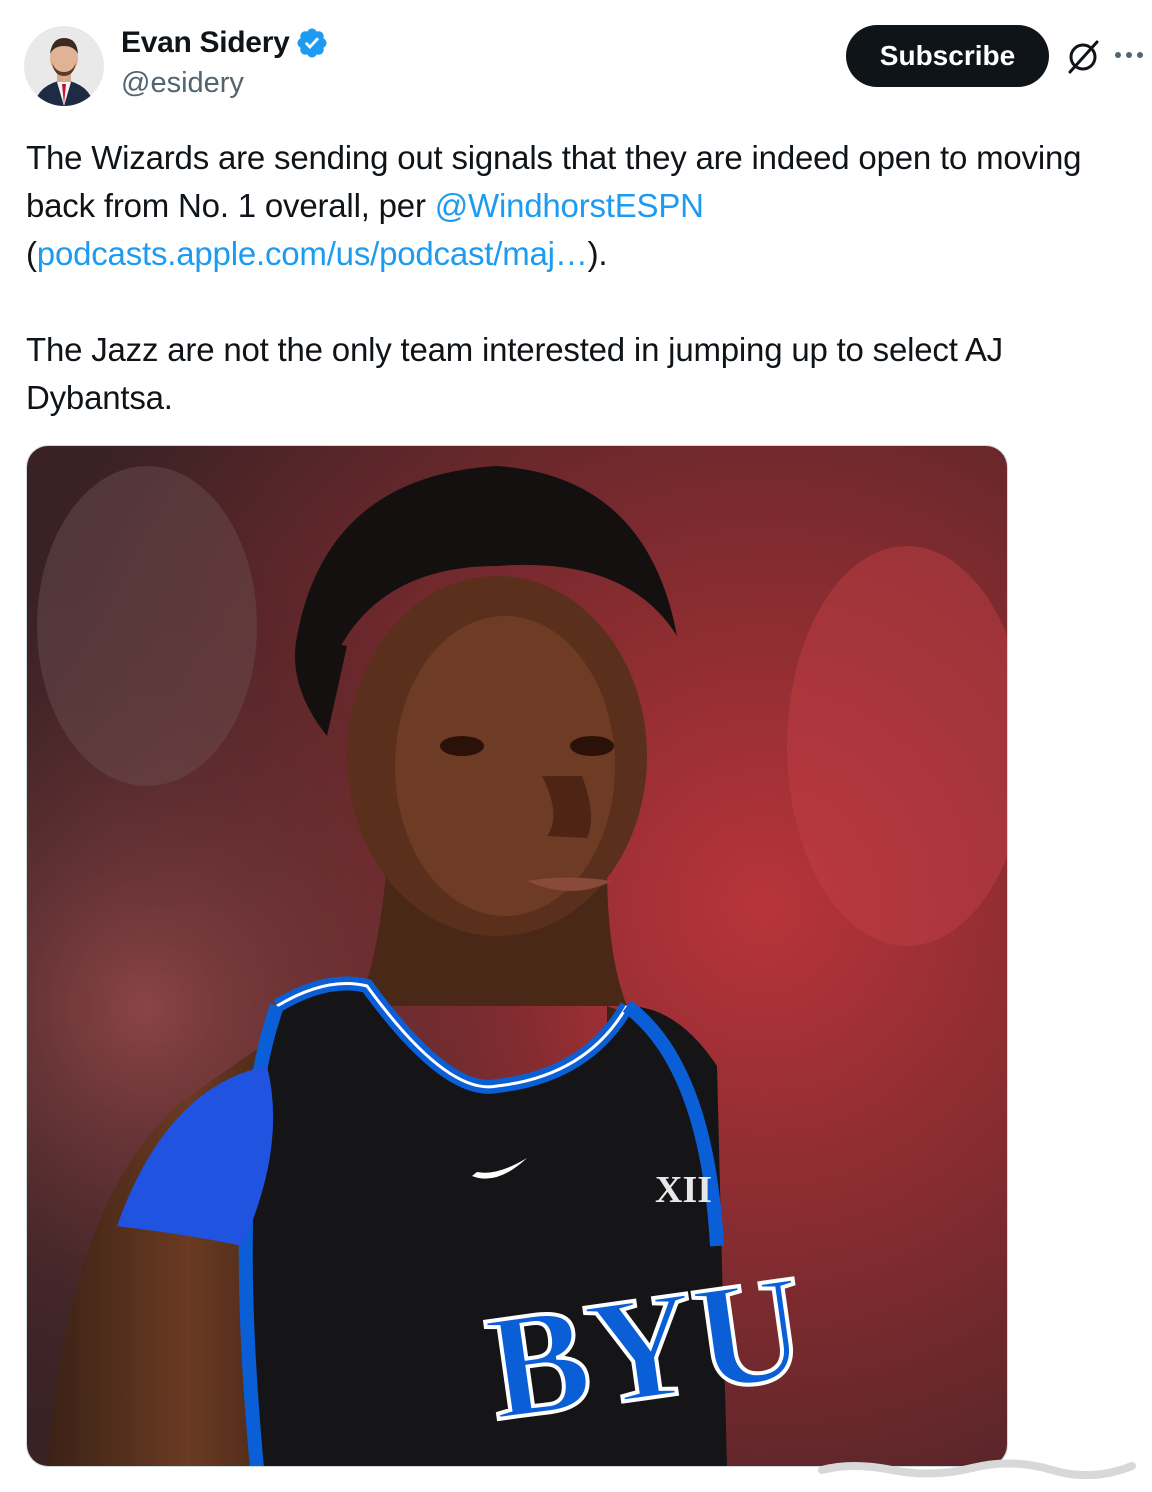 This screenshot has width=1152, height=1492. What do you see at coordinates (683, 1190) in the screenshot?
I see `conference-logo: XII` at bounding box center [683, 1190].